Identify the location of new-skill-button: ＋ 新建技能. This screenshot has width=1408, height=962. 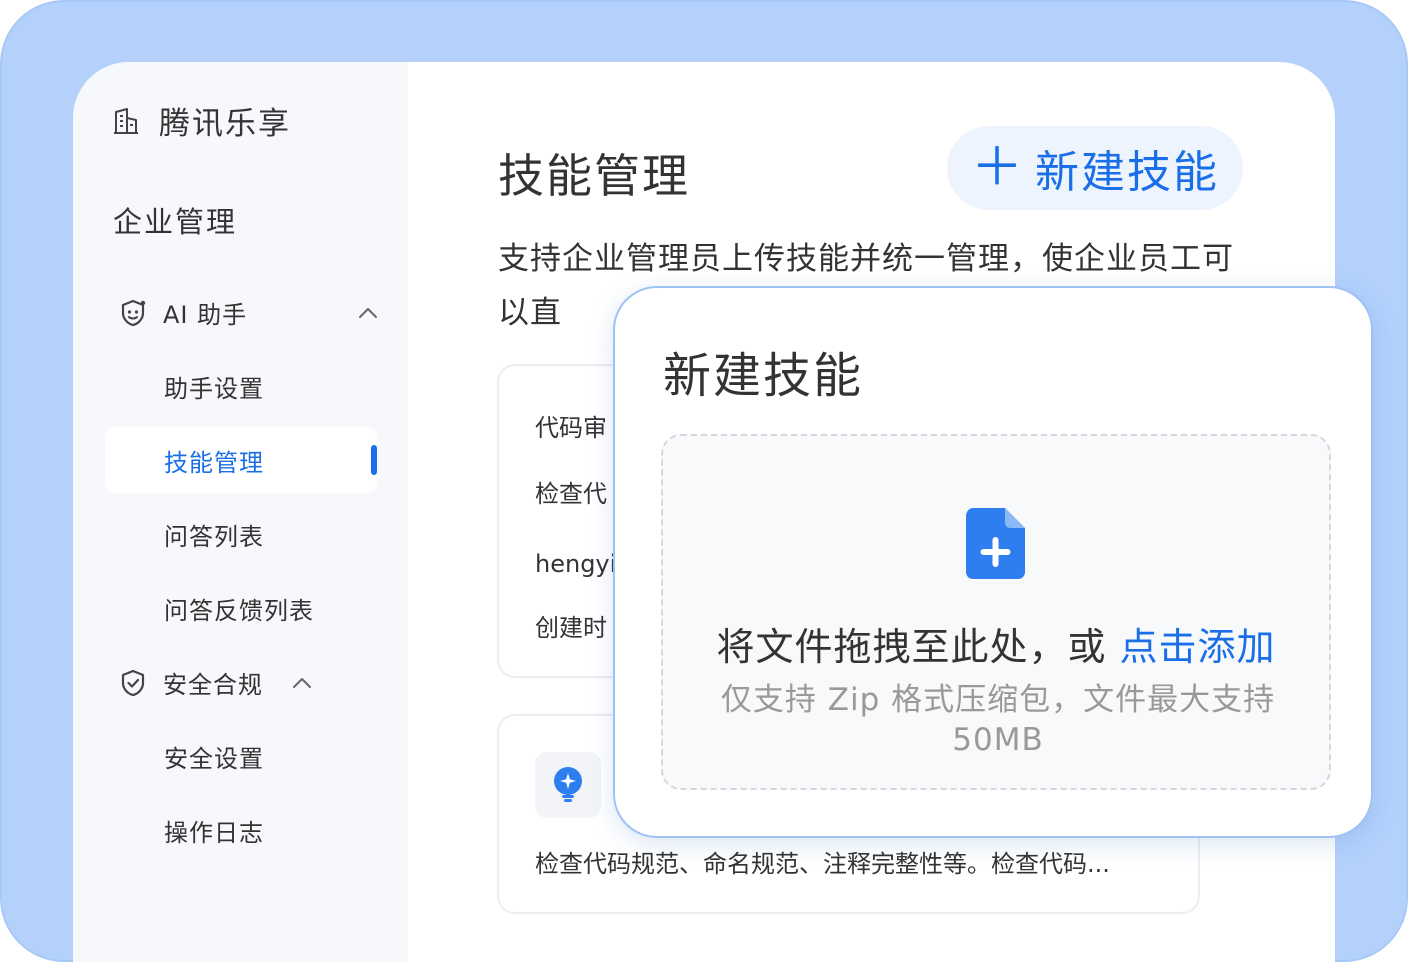
(1095, 168).